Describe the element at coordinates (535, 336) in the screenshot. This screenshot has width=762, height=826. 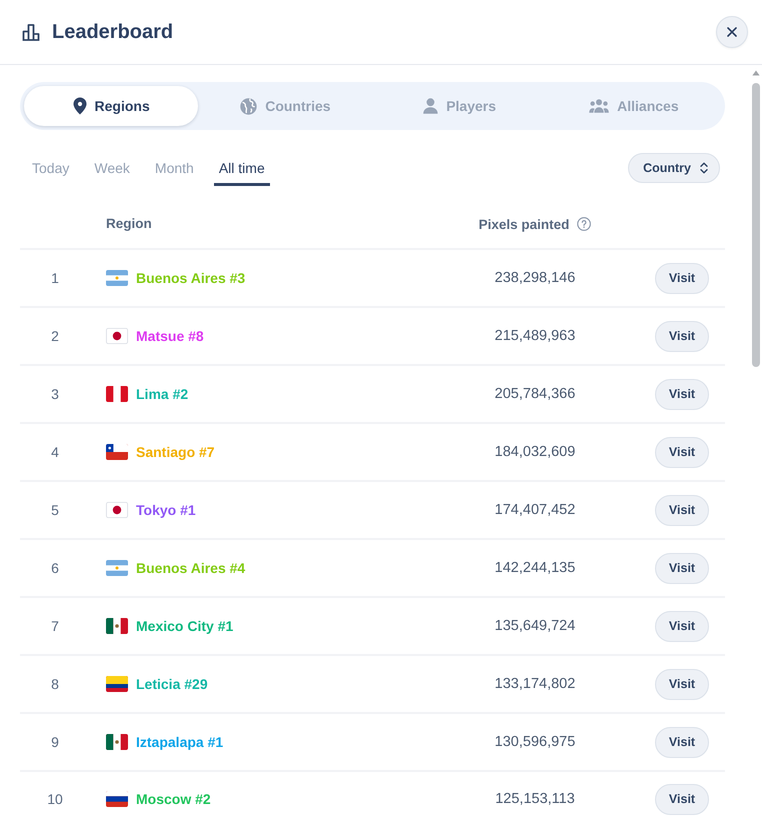
I see `pixel-count: 215,489,963` at that location.